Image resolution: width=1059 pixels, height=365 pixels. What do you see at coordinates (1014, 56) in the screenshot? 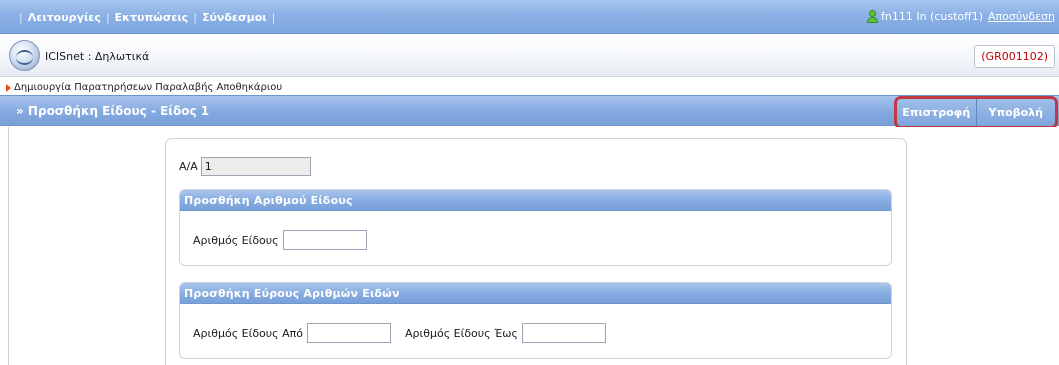
I see `office-code-badge: (GR001102)` at bounding box center [1014, 56].